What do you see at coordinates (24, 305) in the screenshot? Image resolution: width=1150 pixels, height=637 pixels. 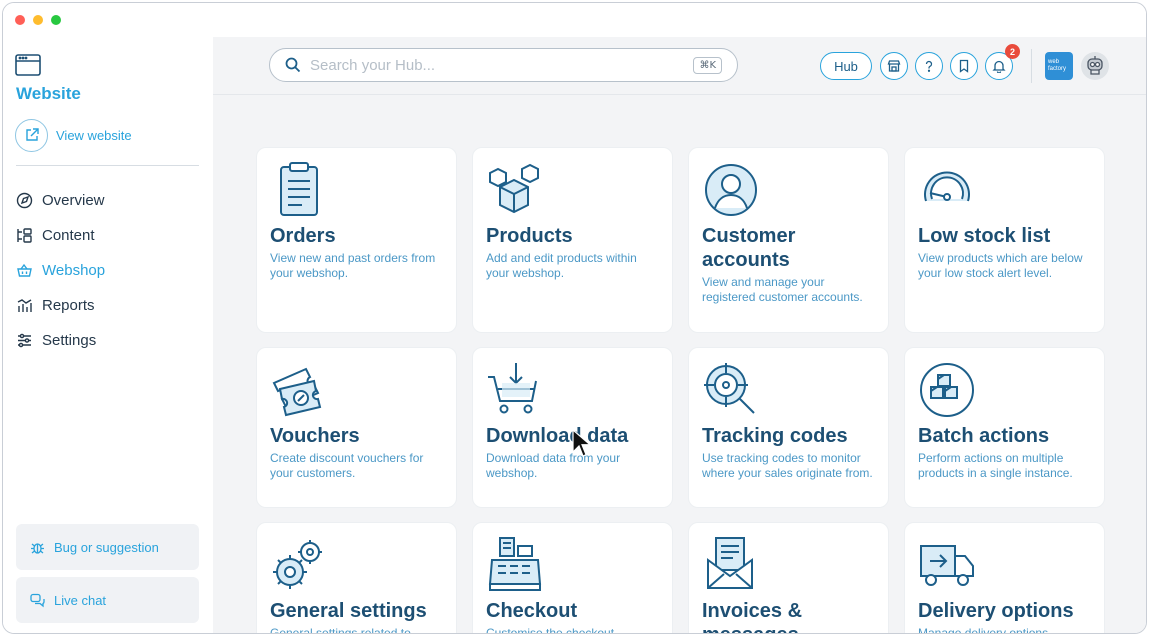 I see `reports-icon` at bounding box center [24, 305].